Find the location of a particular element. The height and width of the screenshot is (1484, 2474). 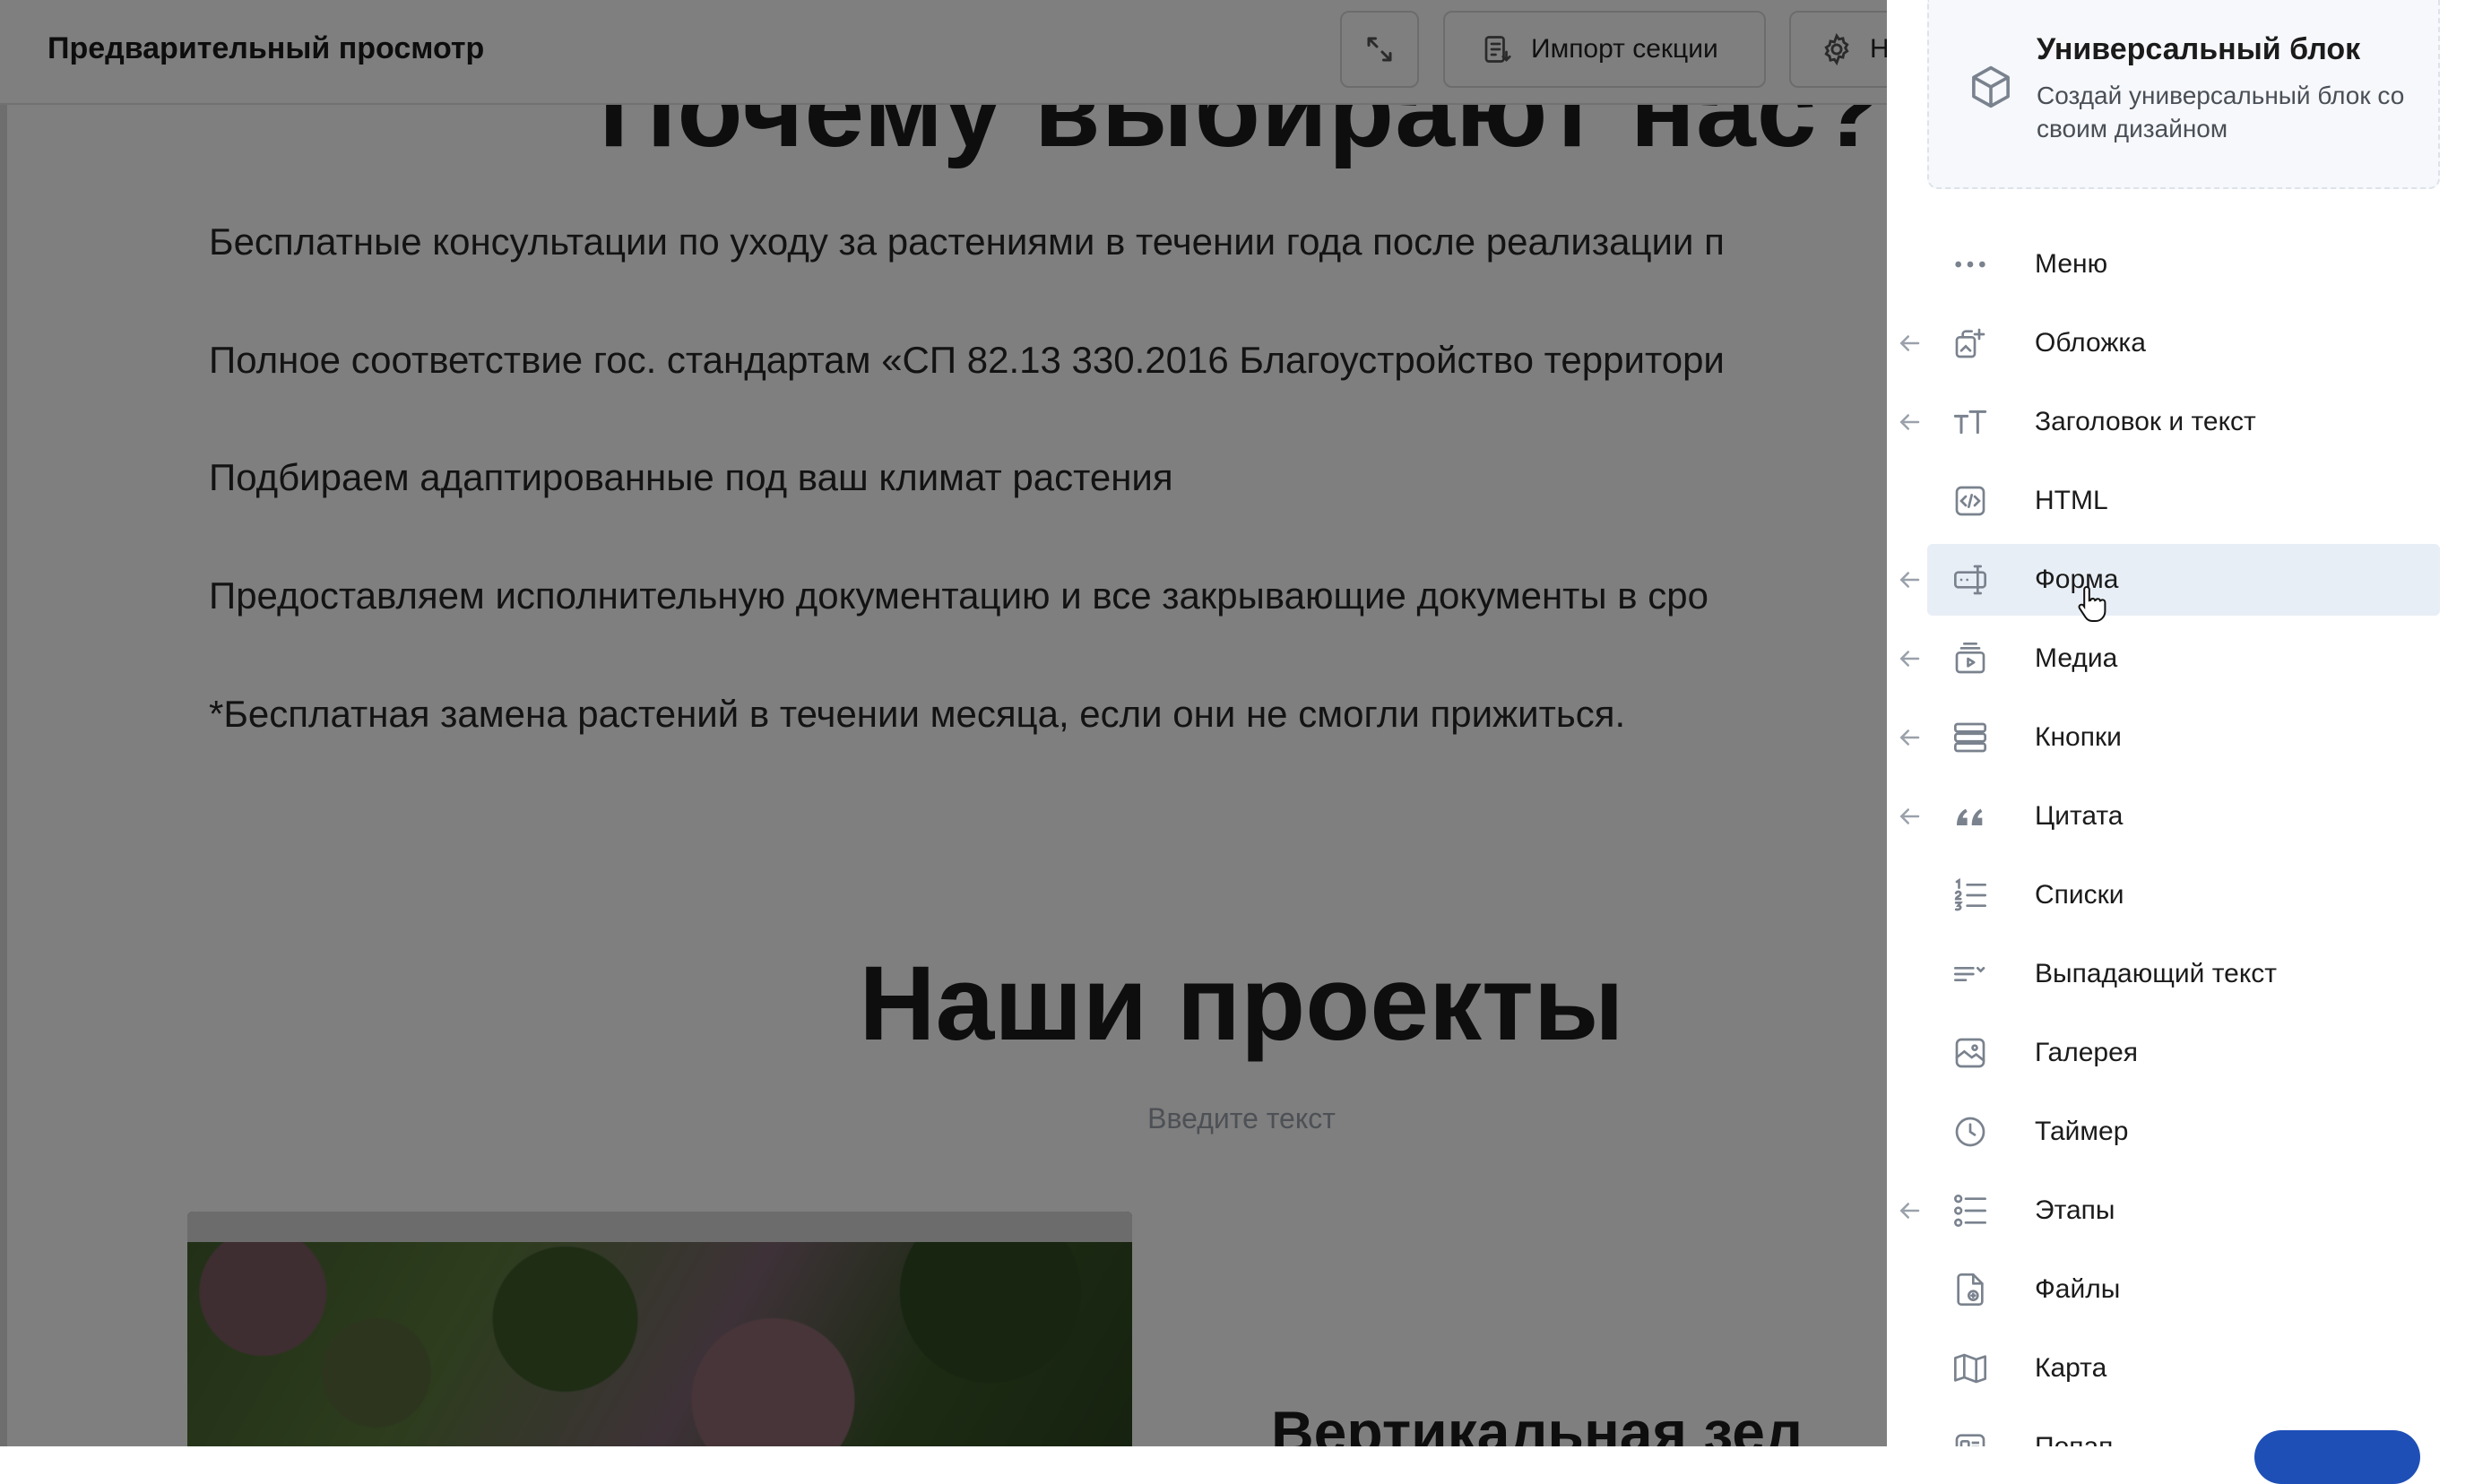

import-section-label: Импорт секции is located at coordinates (1624, 49).